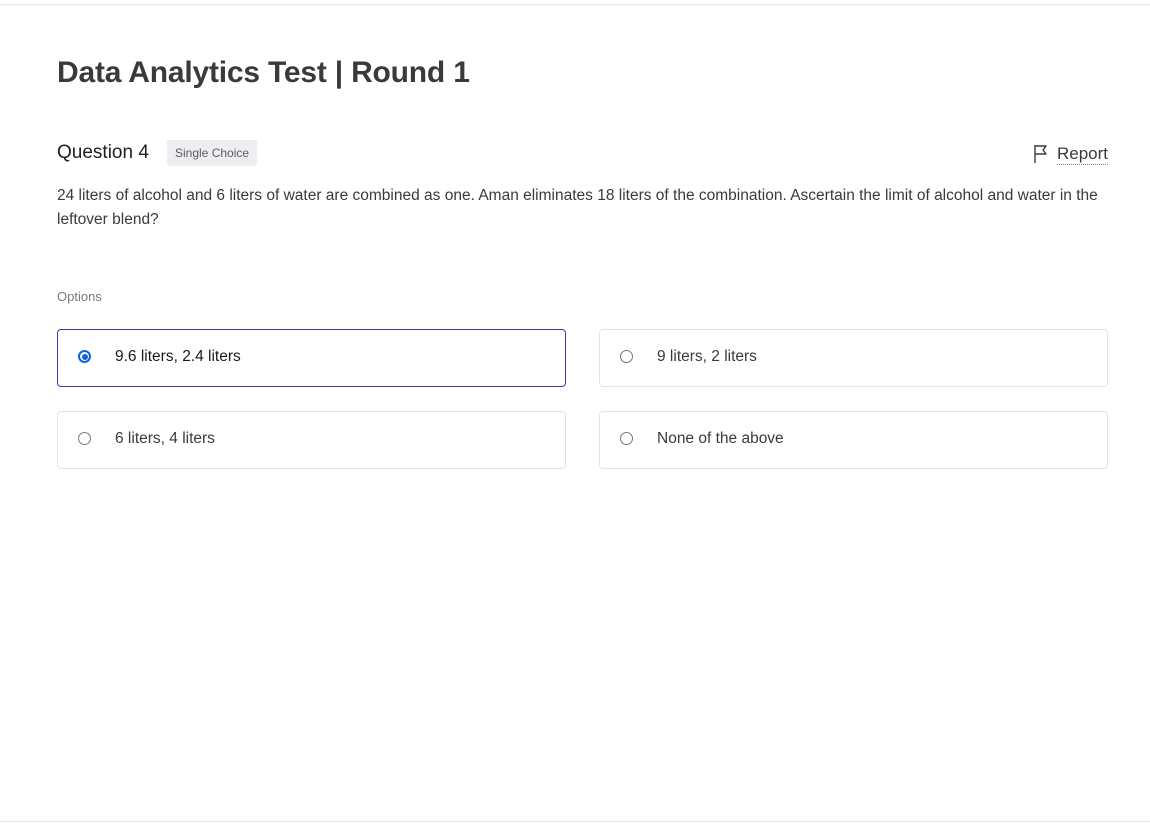 This screenshot has height=830, width=1150. I want to click on option-label: 6 liters, 4 liters, so click(165, 438).